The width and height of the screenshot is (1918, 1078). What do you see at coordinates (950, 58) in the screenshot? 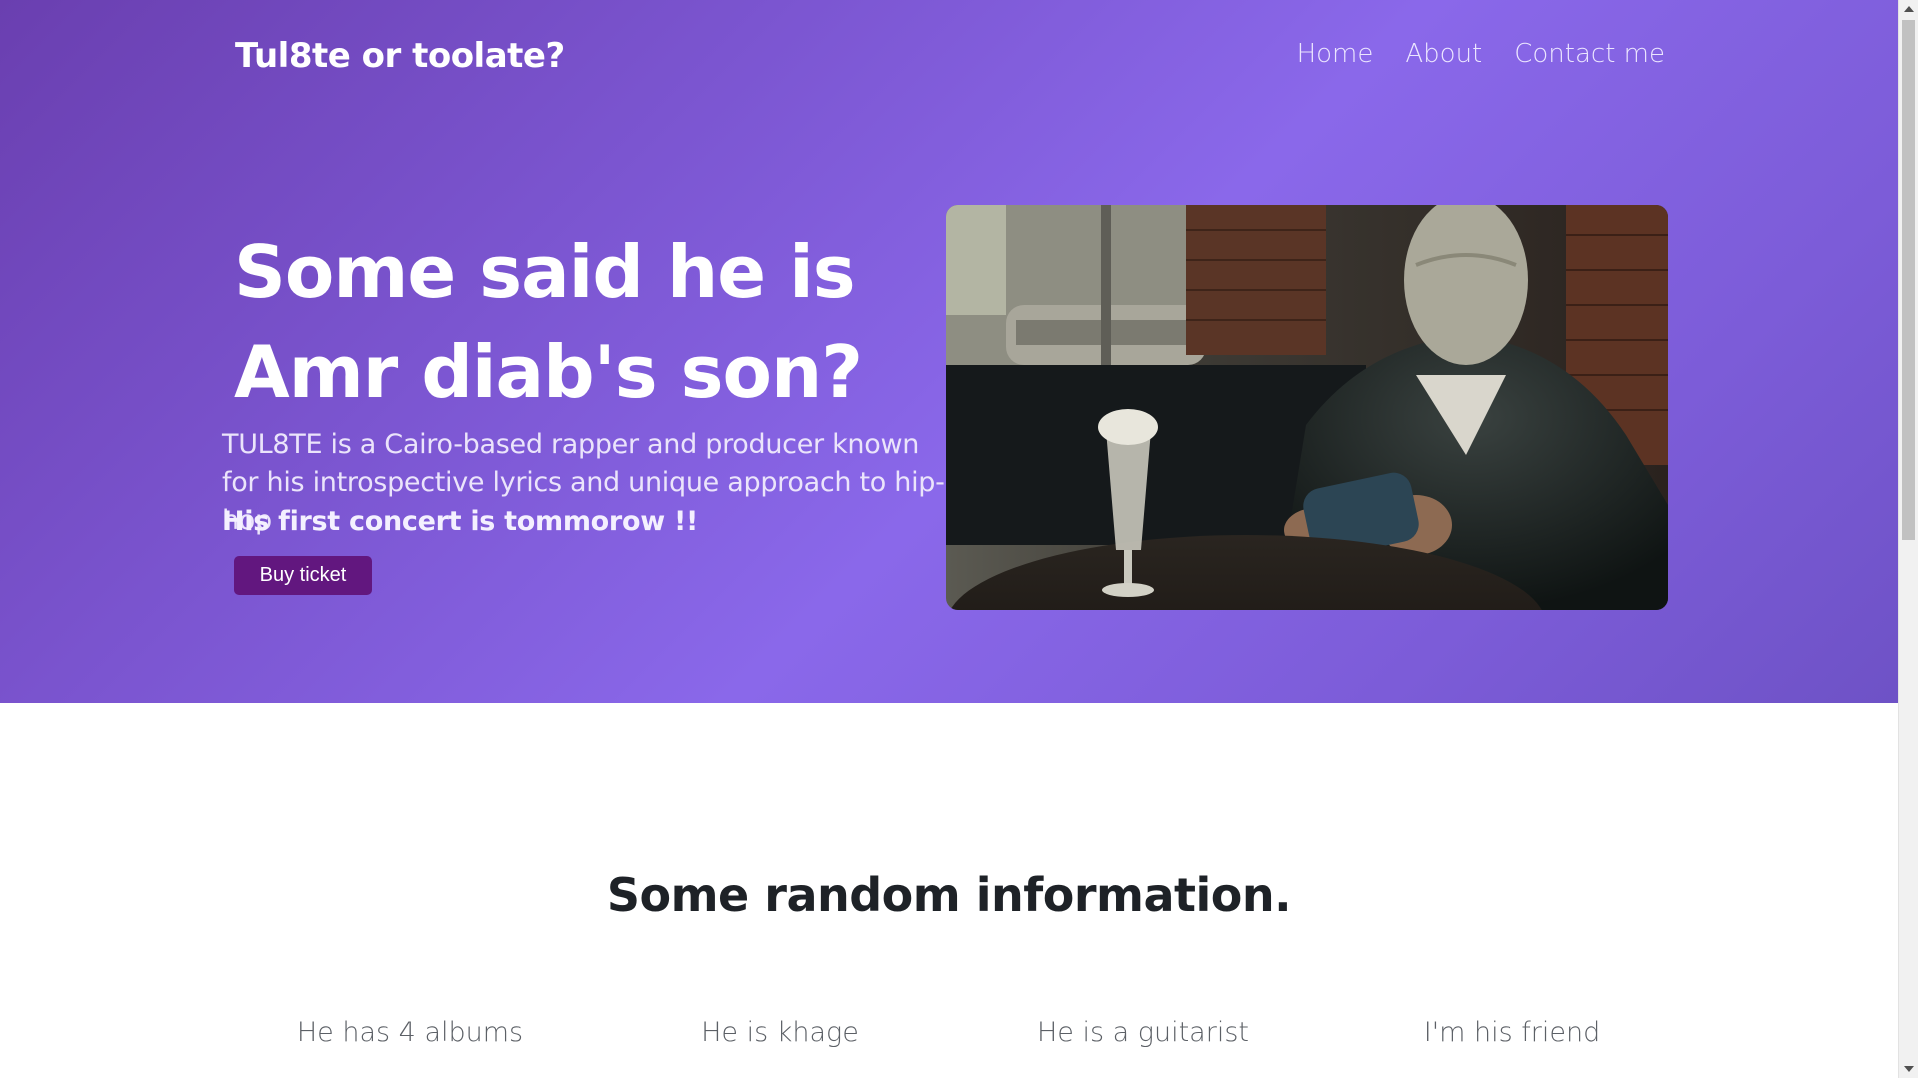
I see `navbar: Tul8te or toolate? Home About Contact me` at bounding box center [950, 58].